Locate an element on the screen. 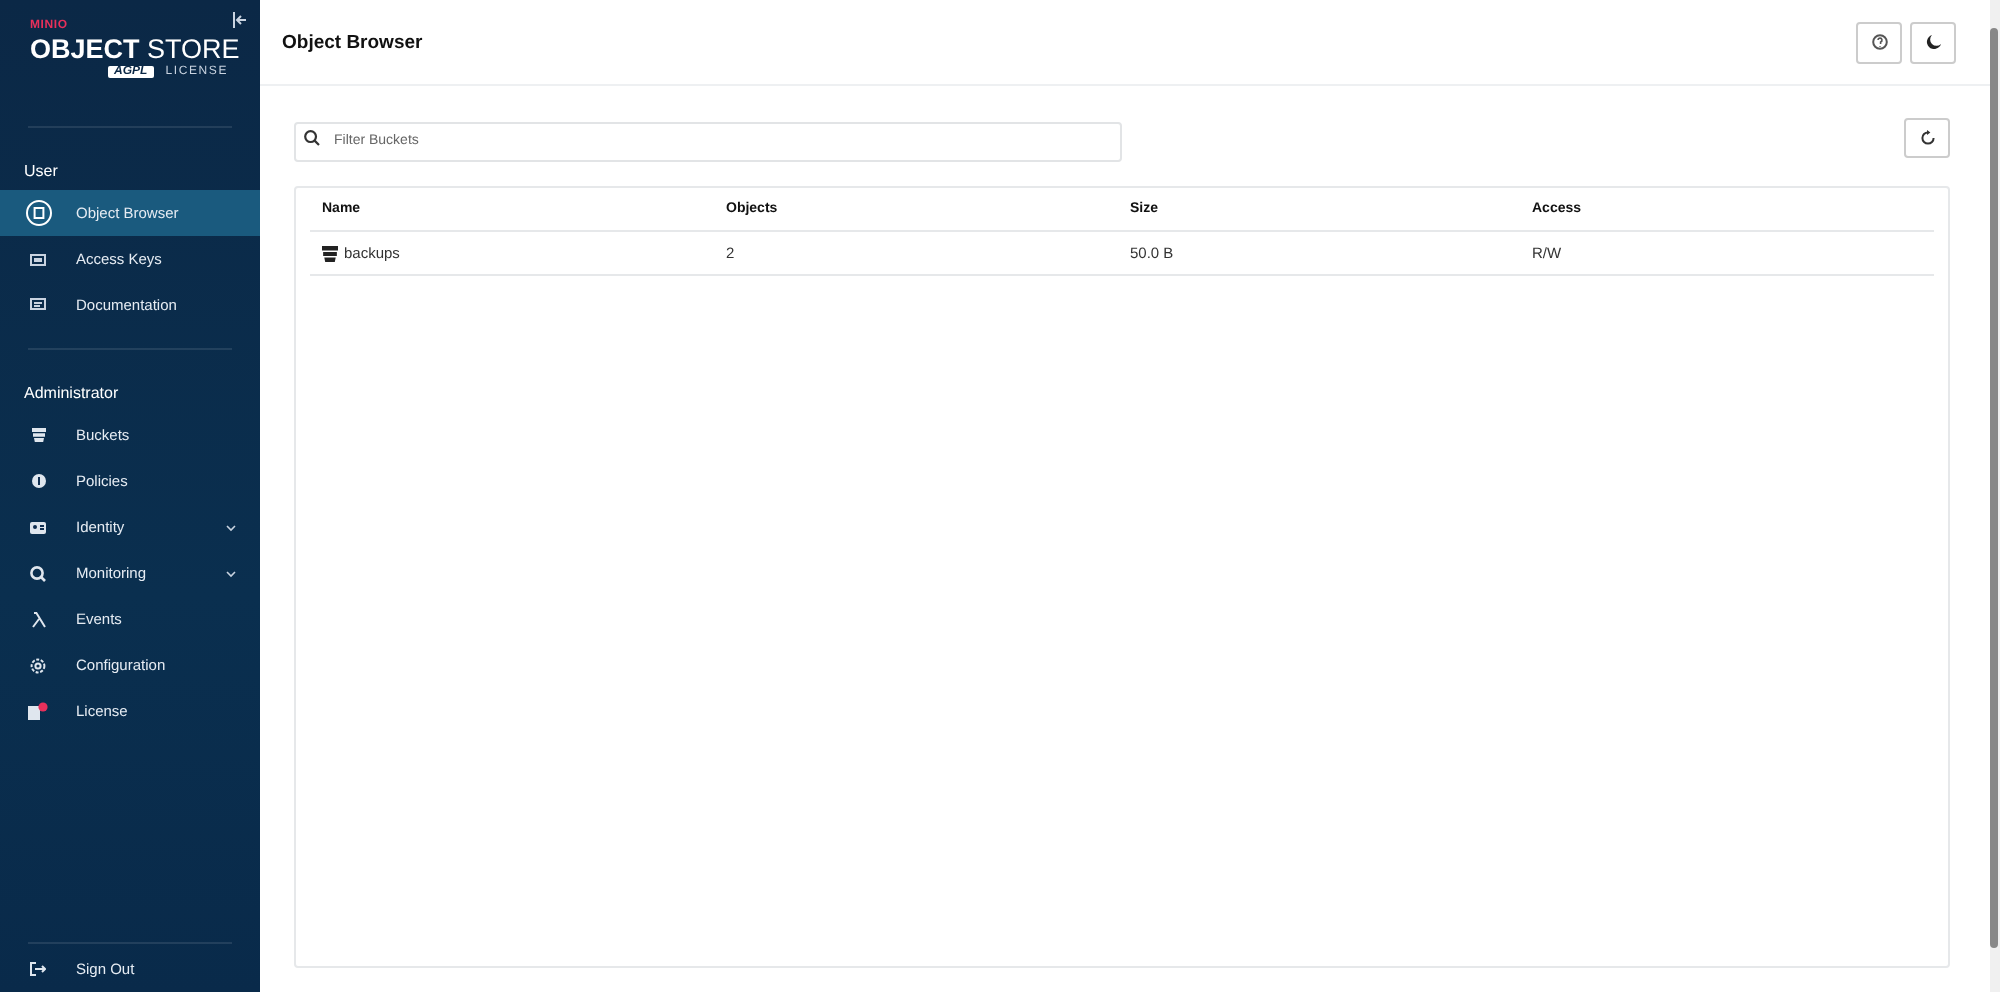  identity-icon is located at coordinates (38, 527).